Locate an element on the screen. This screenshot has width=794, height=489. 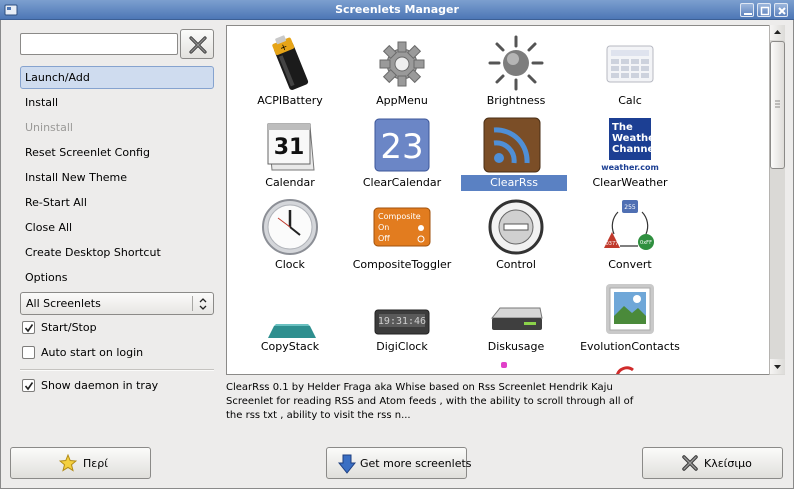
weather-text-4: weather.com is located at coordinates (630, 167).